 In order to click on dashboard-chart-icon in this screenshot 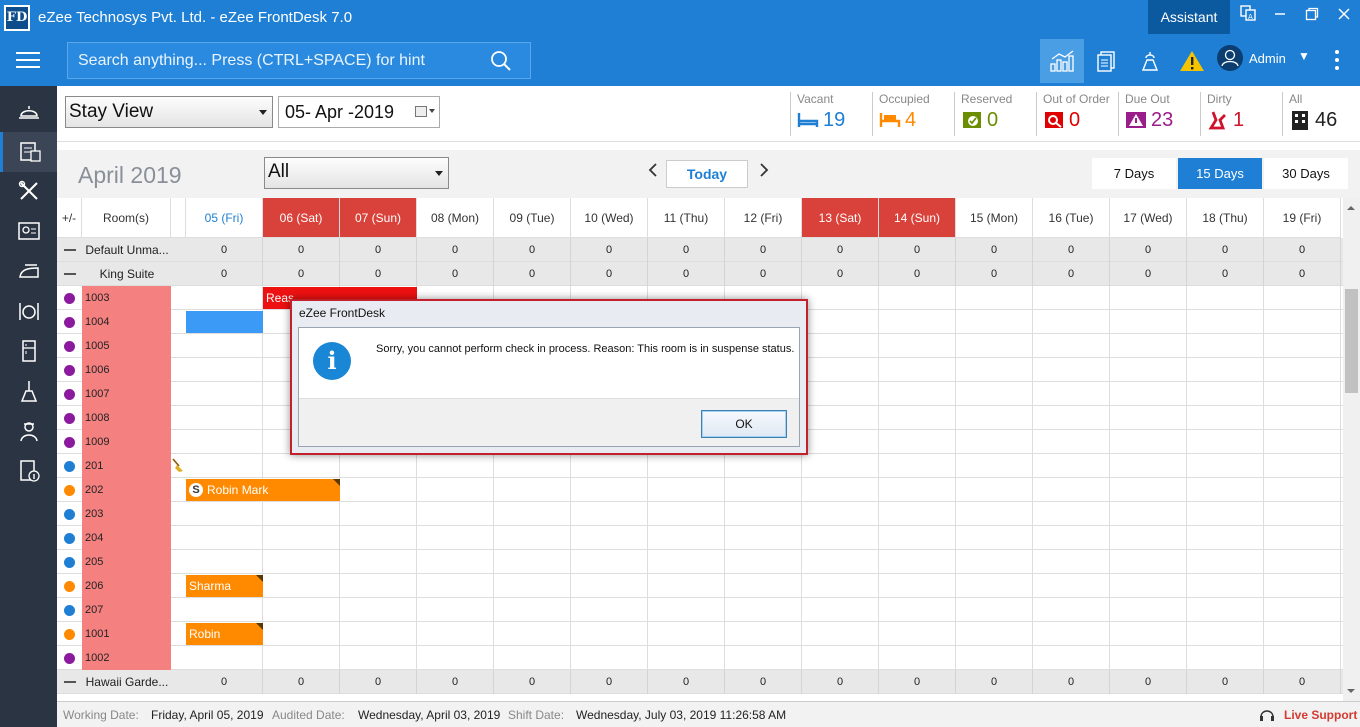, I will do `click(1062, 61)`.